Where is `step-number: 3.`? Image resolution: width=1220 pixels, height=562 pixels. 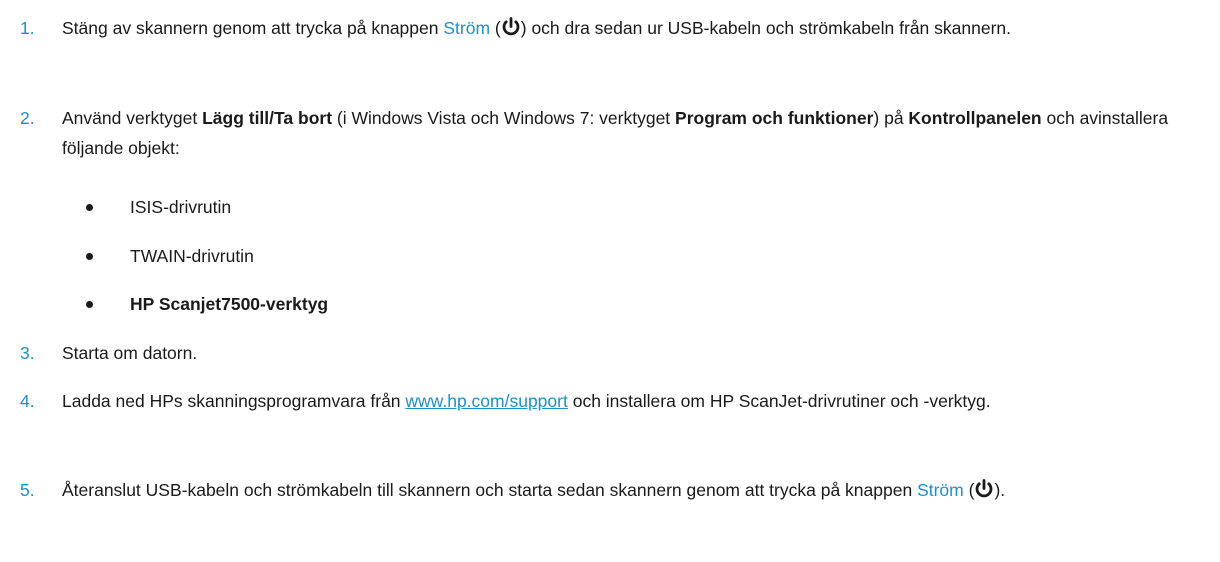
step-number: 3. is located at coordinates (27, 353).